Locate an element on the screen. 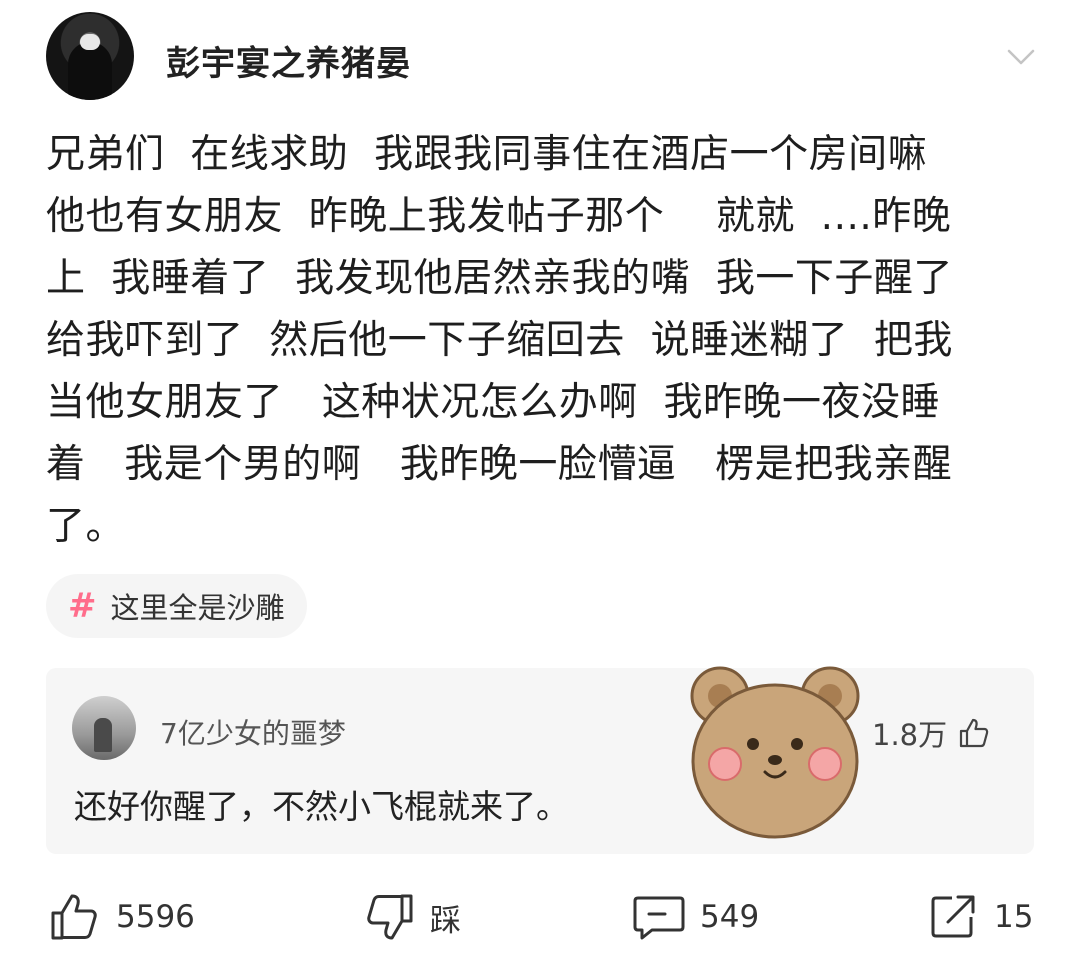  post-username: 彭宇宴之养猪晏 is located at coordinates (288, 60).